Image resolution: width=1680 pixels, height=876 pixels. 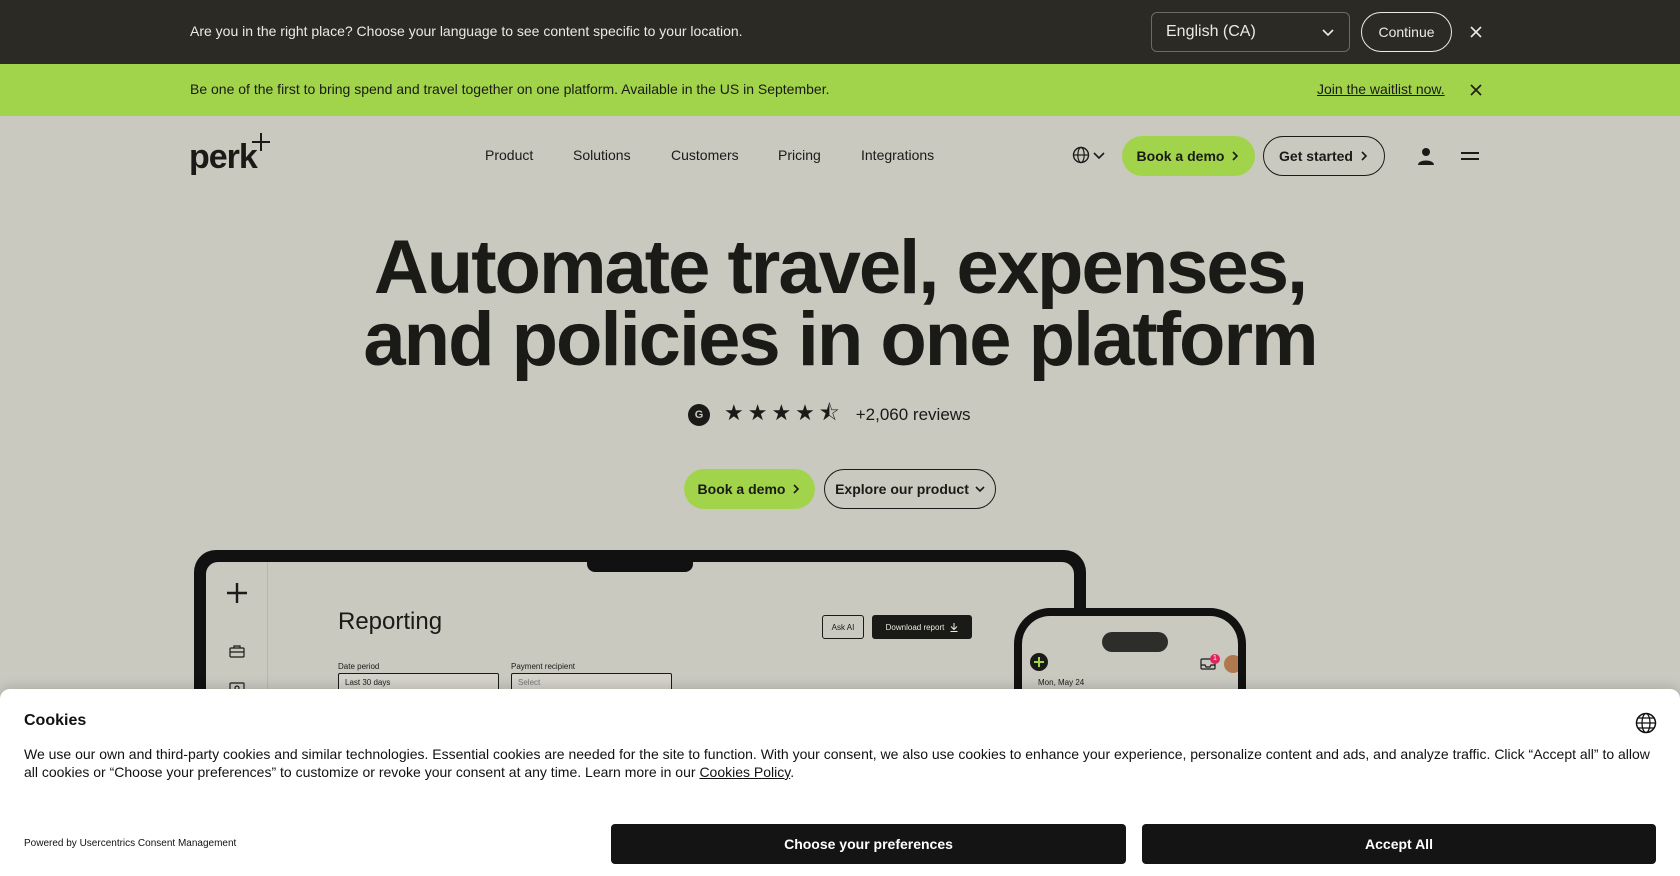 What do you see at coordinates (1426, 156) in the screenshot?
I see `user-icon` at bounding box center [1426, 156].